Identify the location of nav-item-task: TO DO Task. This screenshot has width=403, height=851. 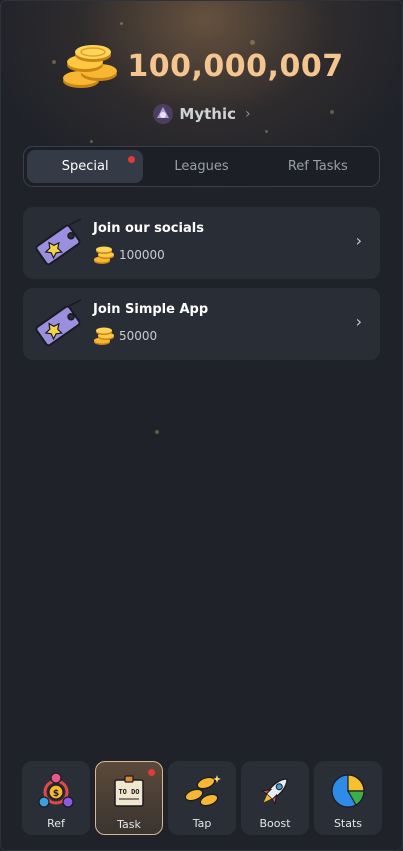
(129, 798).